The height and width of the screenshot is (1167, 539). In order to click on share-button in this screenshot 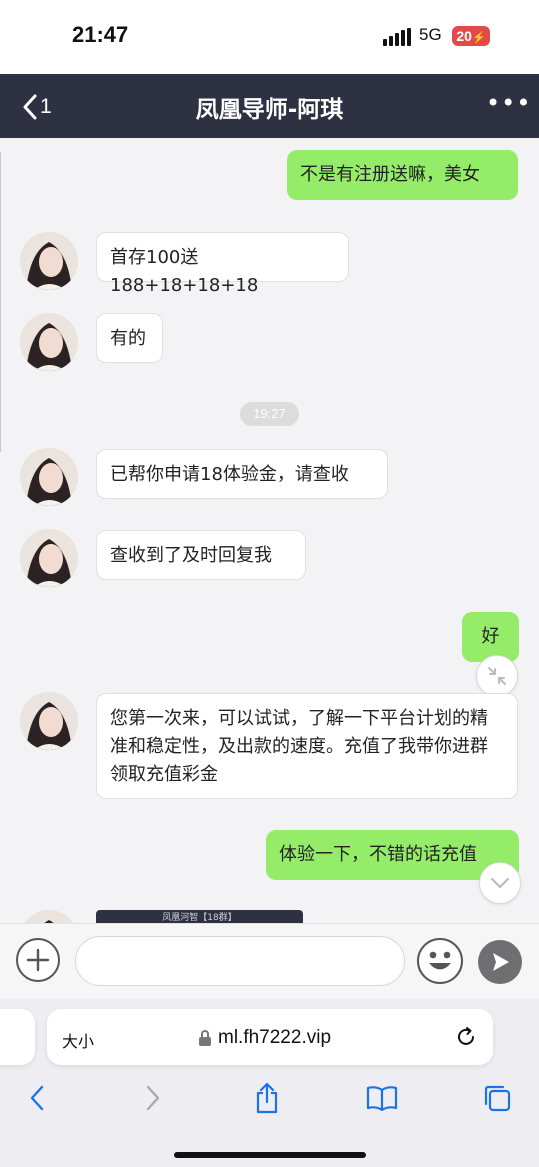, I will do `click(267, 1098)`.